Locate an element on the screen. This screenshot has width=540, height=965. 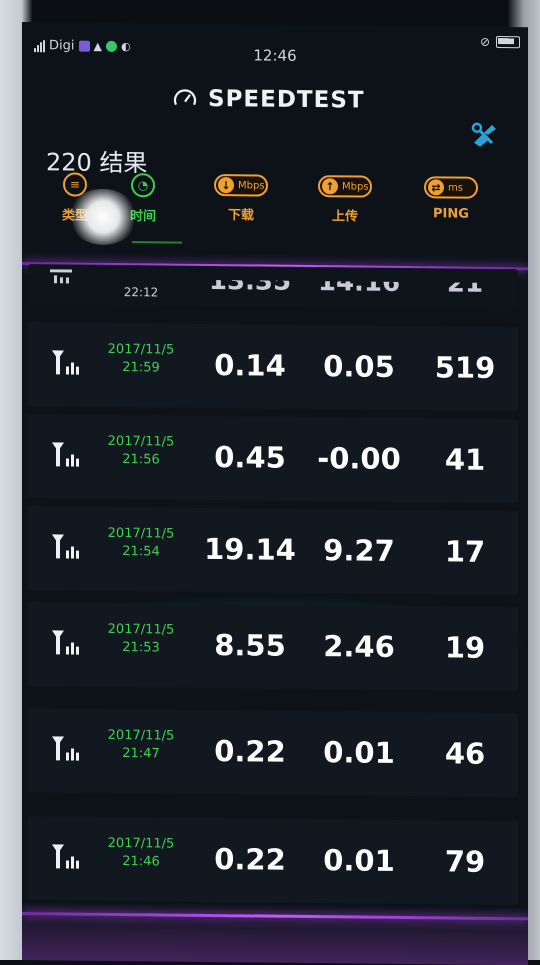
mute-icon: ⊘ is located at coordinates (484, 41).